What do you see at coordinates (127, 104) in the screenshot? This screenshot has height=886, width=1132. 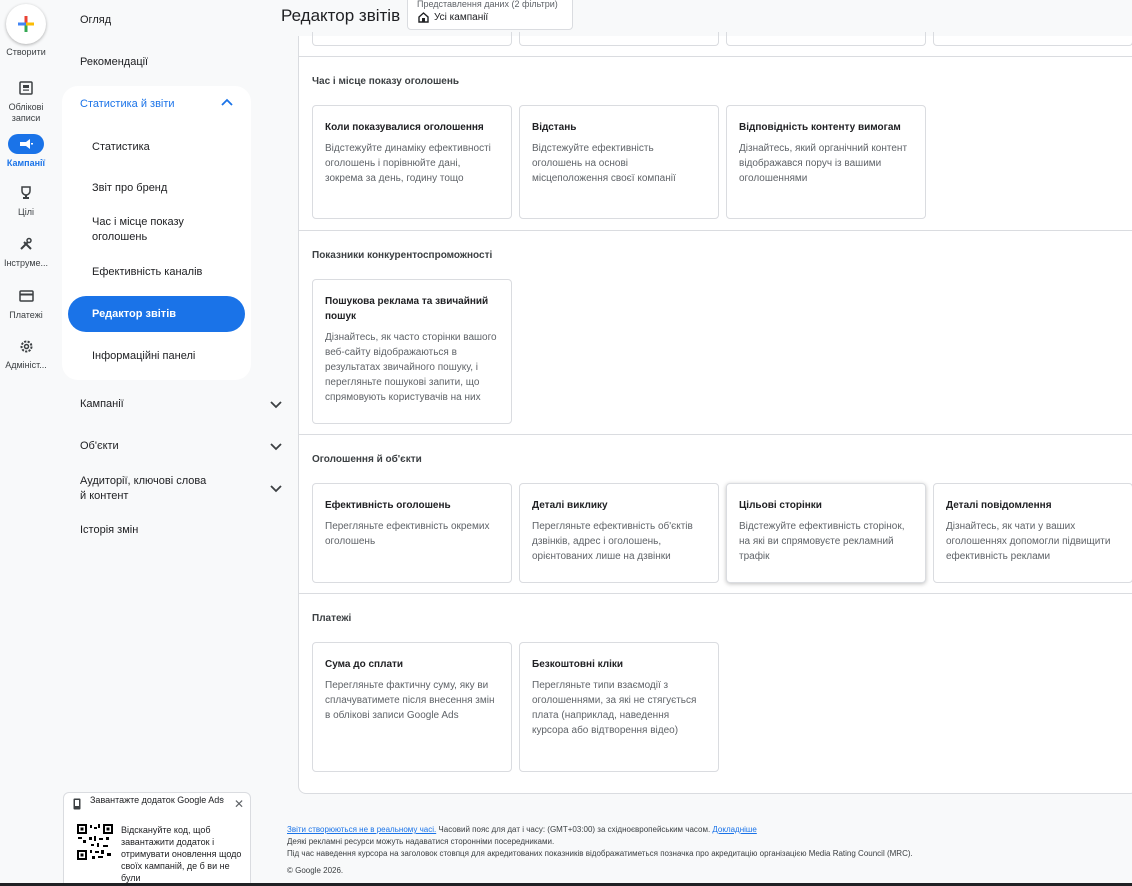 I see `nav-group-title: Статистика й звіти` at bounding box center [127, 104].